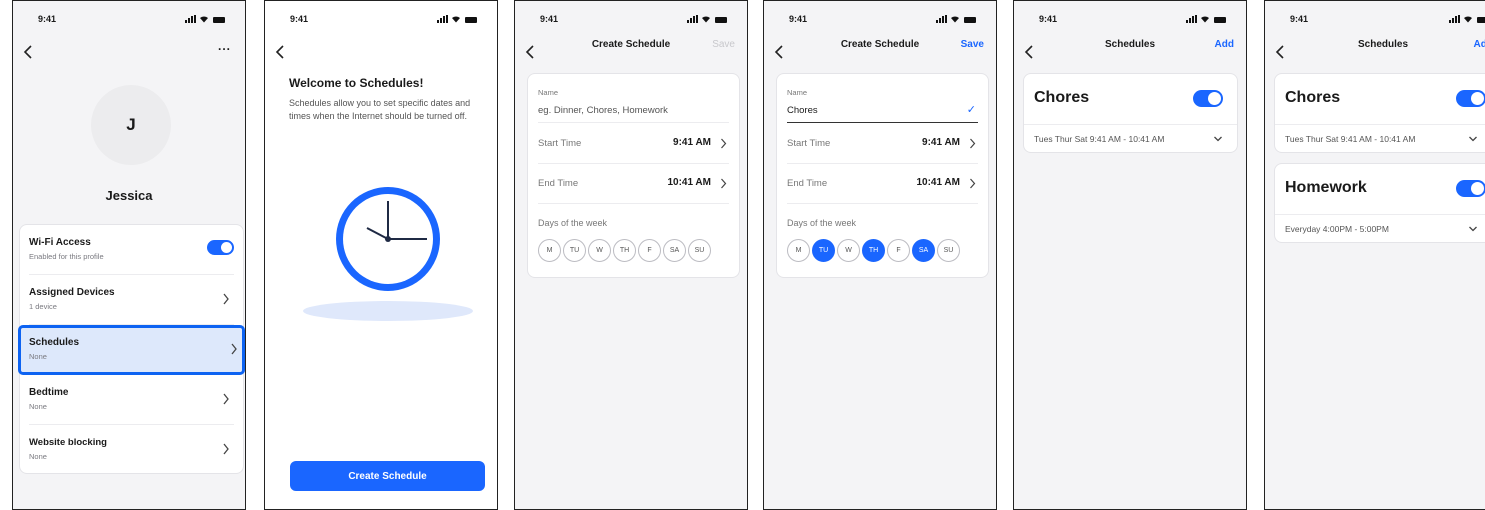 The image size is (1485, 510). Describe the element at coordinates (131, 250) in the screenshot. I see `wifi-access-row: Wi-Fi Access Enabled for this profile` at that location.